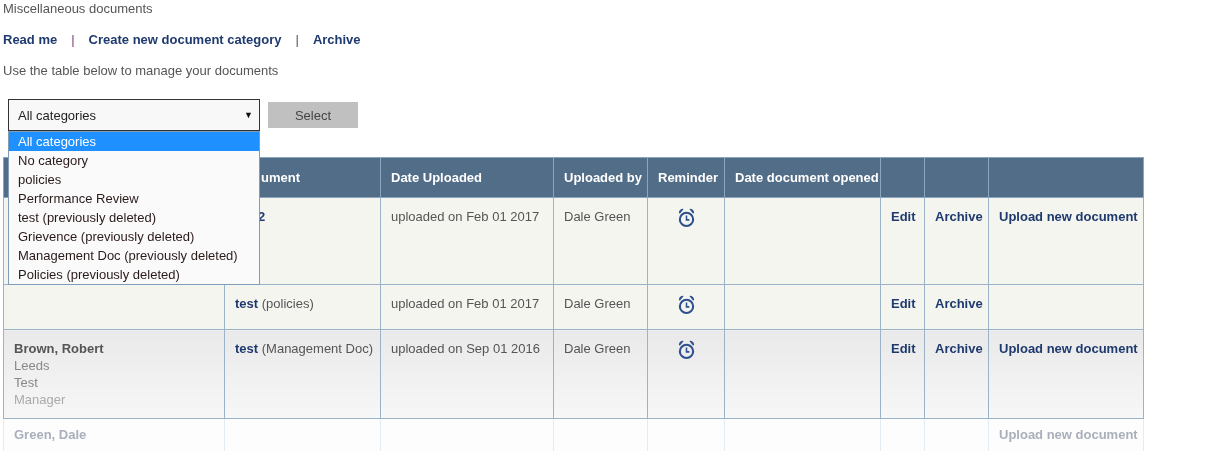  Describe the element at coordinates (465, 348) in the screenshot. I see `upload-date: uploaded on Sep 01 2016` at that location.